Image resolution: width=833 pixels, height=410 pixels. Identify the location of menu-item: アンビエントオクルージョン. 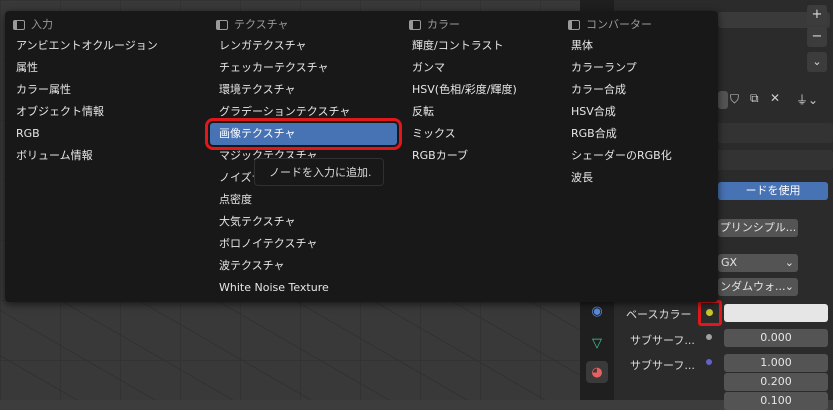
(104, 46).